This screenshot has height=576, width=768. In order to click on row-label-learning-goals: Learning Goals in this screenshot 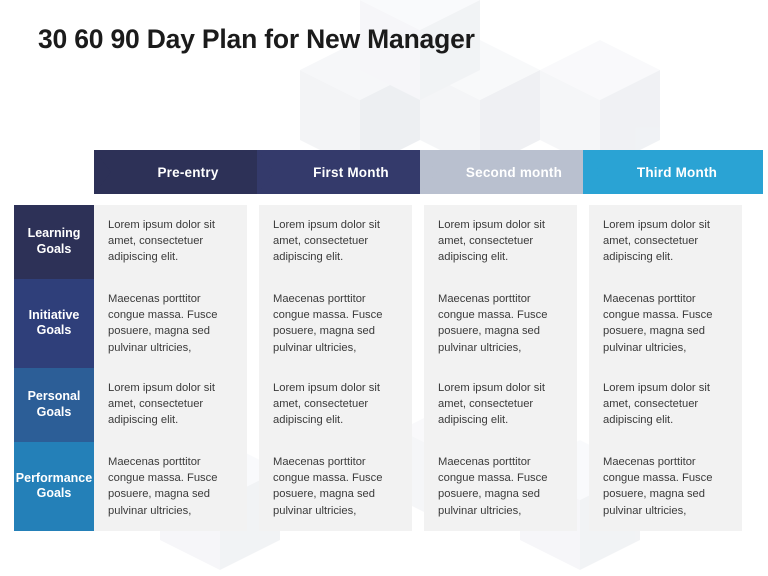, I will do `click(54, 242)`.